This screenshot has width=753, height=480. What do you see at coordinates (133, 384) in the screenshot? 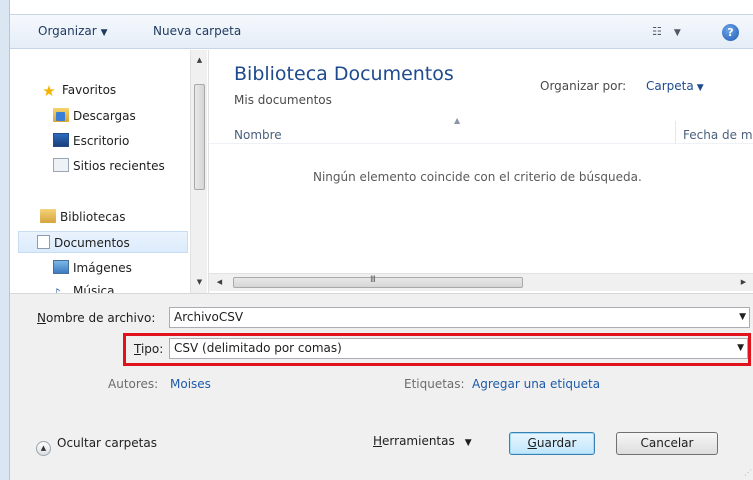
I see `authors-label: Autores:` at bounding box center [133, 384].